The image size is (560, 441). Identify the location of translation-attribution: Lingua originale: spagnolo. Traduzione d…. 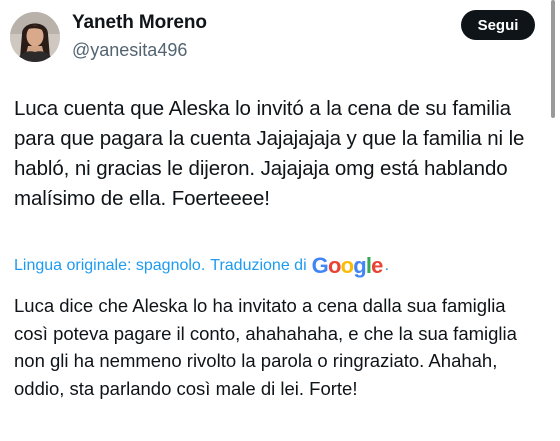
(201, 266).